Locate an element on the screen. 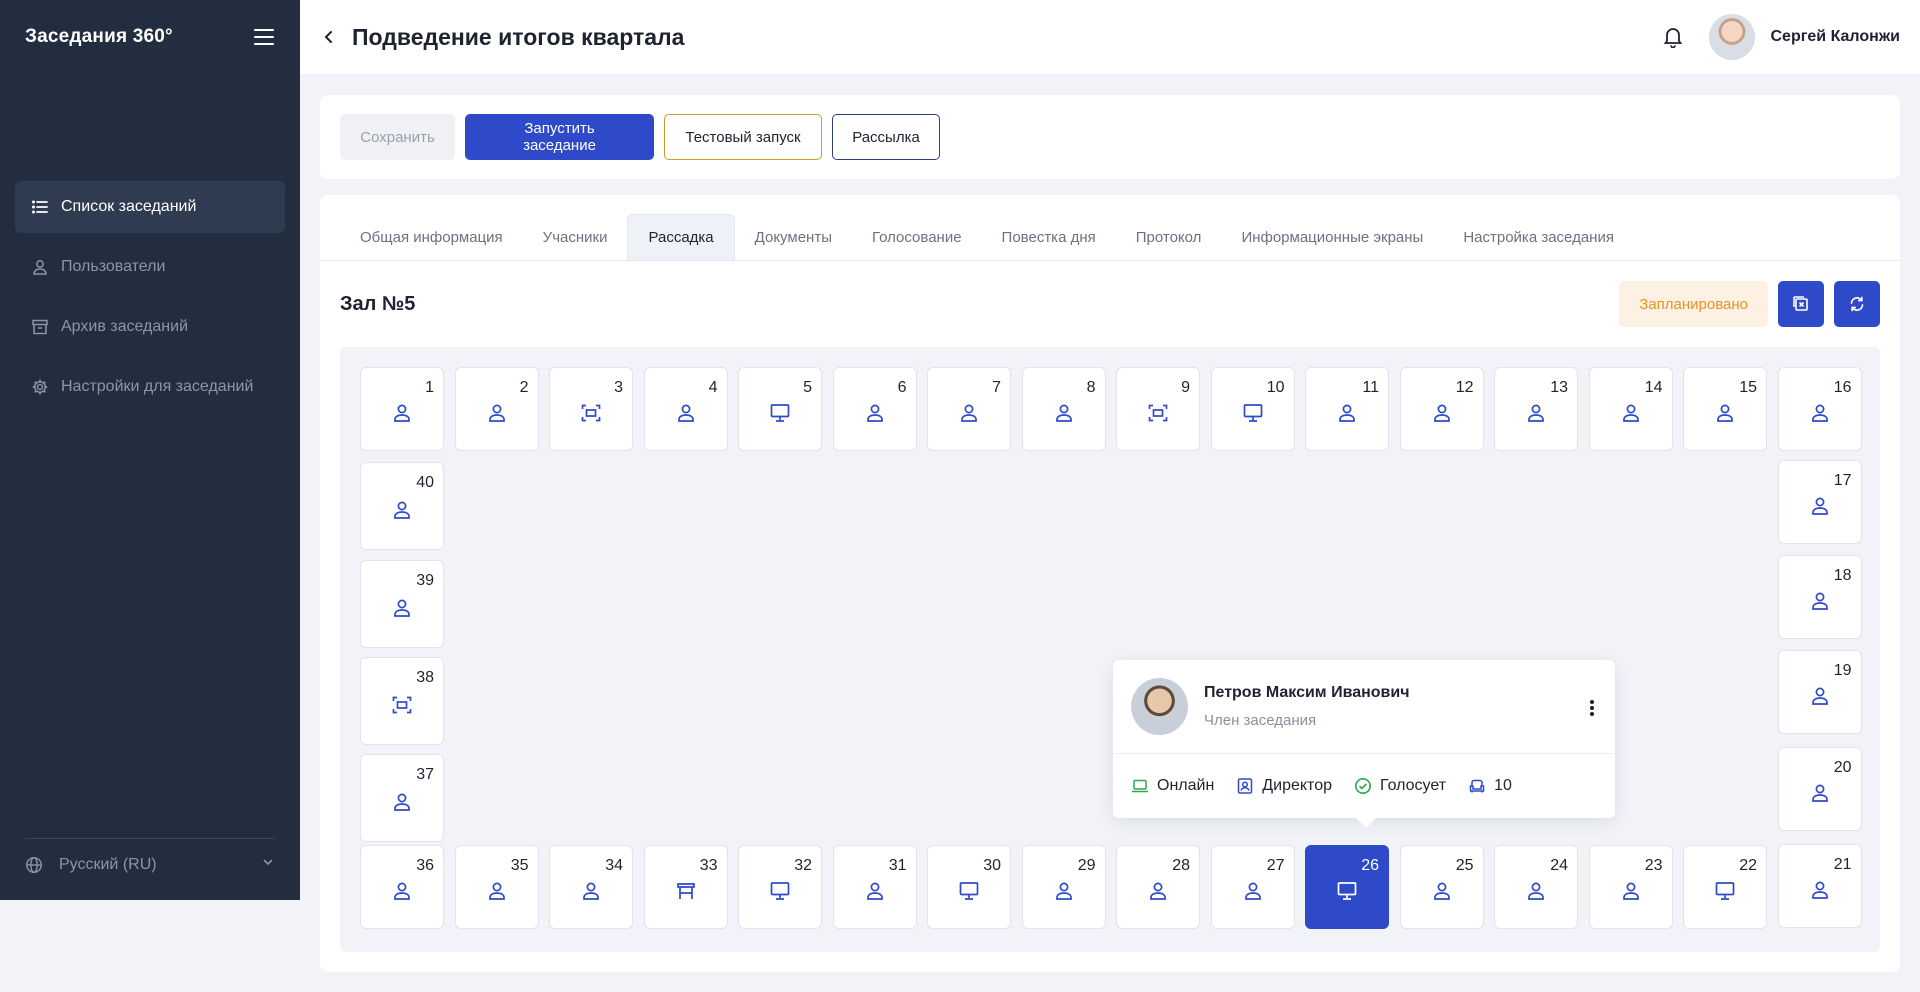 This screenshot has height=992, width=1920. seat-30: 30 is located at coordinates (969, 887).